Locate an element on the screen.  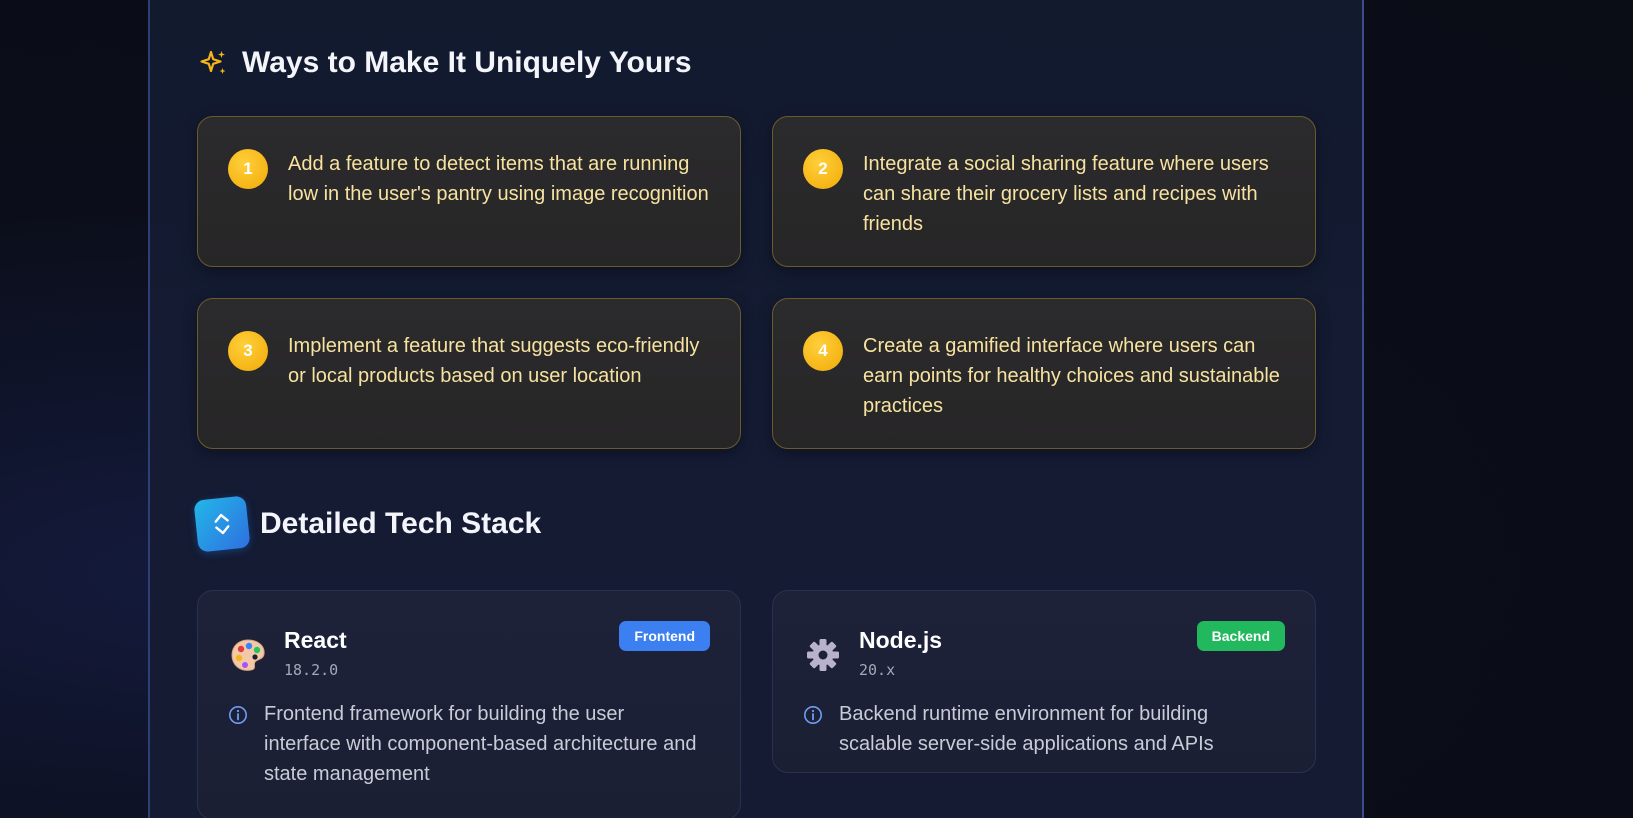
ways-section-title: Ways to Make It Uniquely Yours is located at coordinates (445, 63).